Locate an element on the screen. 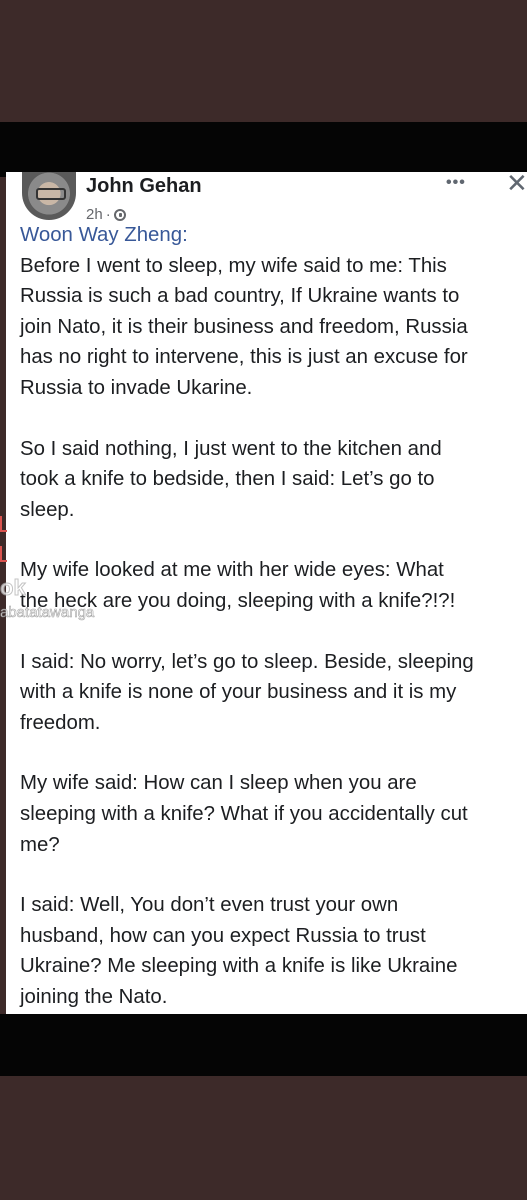 The image size is (527, 1200). close-icon: ✕ is located at coordinates (516, 185).